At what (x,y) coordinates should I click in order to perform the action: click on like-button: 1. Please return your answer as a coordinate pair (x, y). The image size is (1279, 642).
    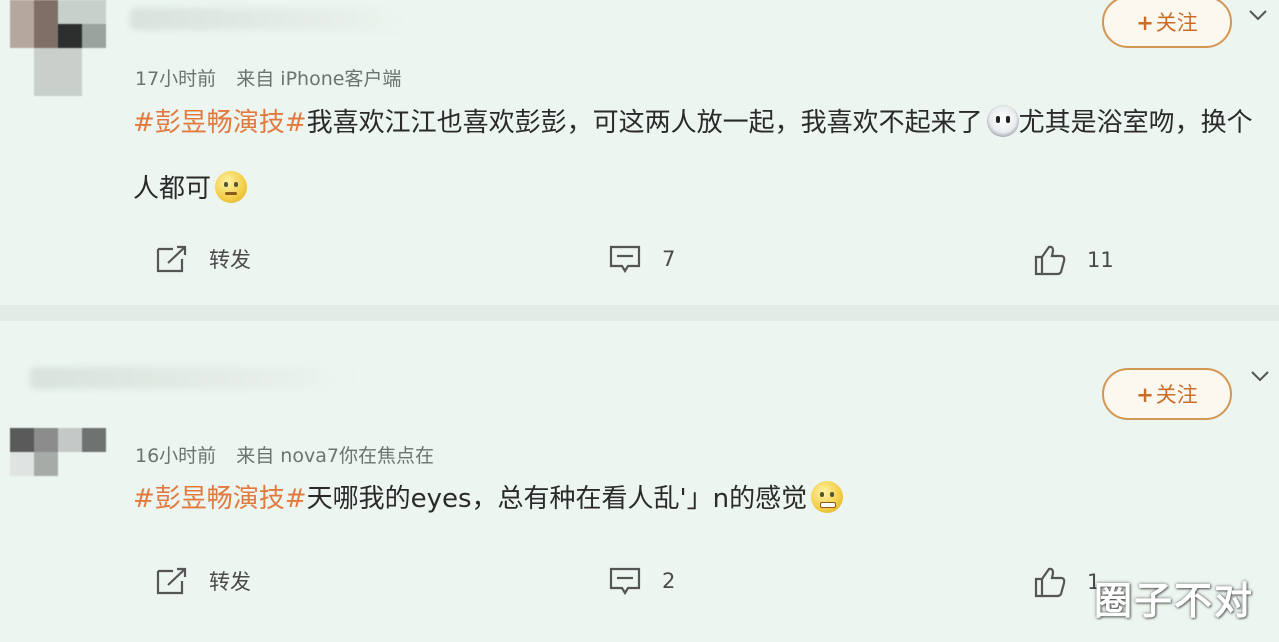
    Looking at the image, I should click on (1066, 582).